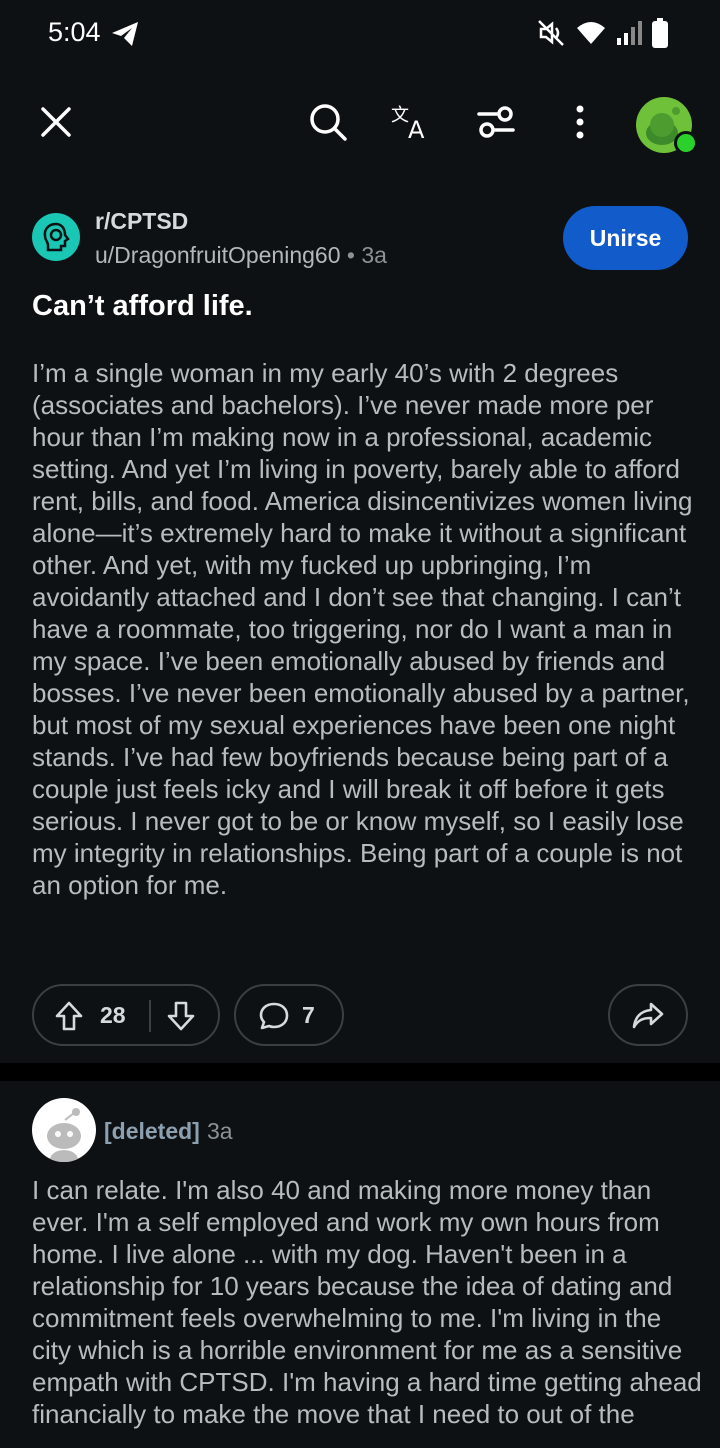 The width and height of the screenshot is (720, 1448). Describe the element at coordinates (629, 35) in the screenshot. I see `signal-icon` at that location.